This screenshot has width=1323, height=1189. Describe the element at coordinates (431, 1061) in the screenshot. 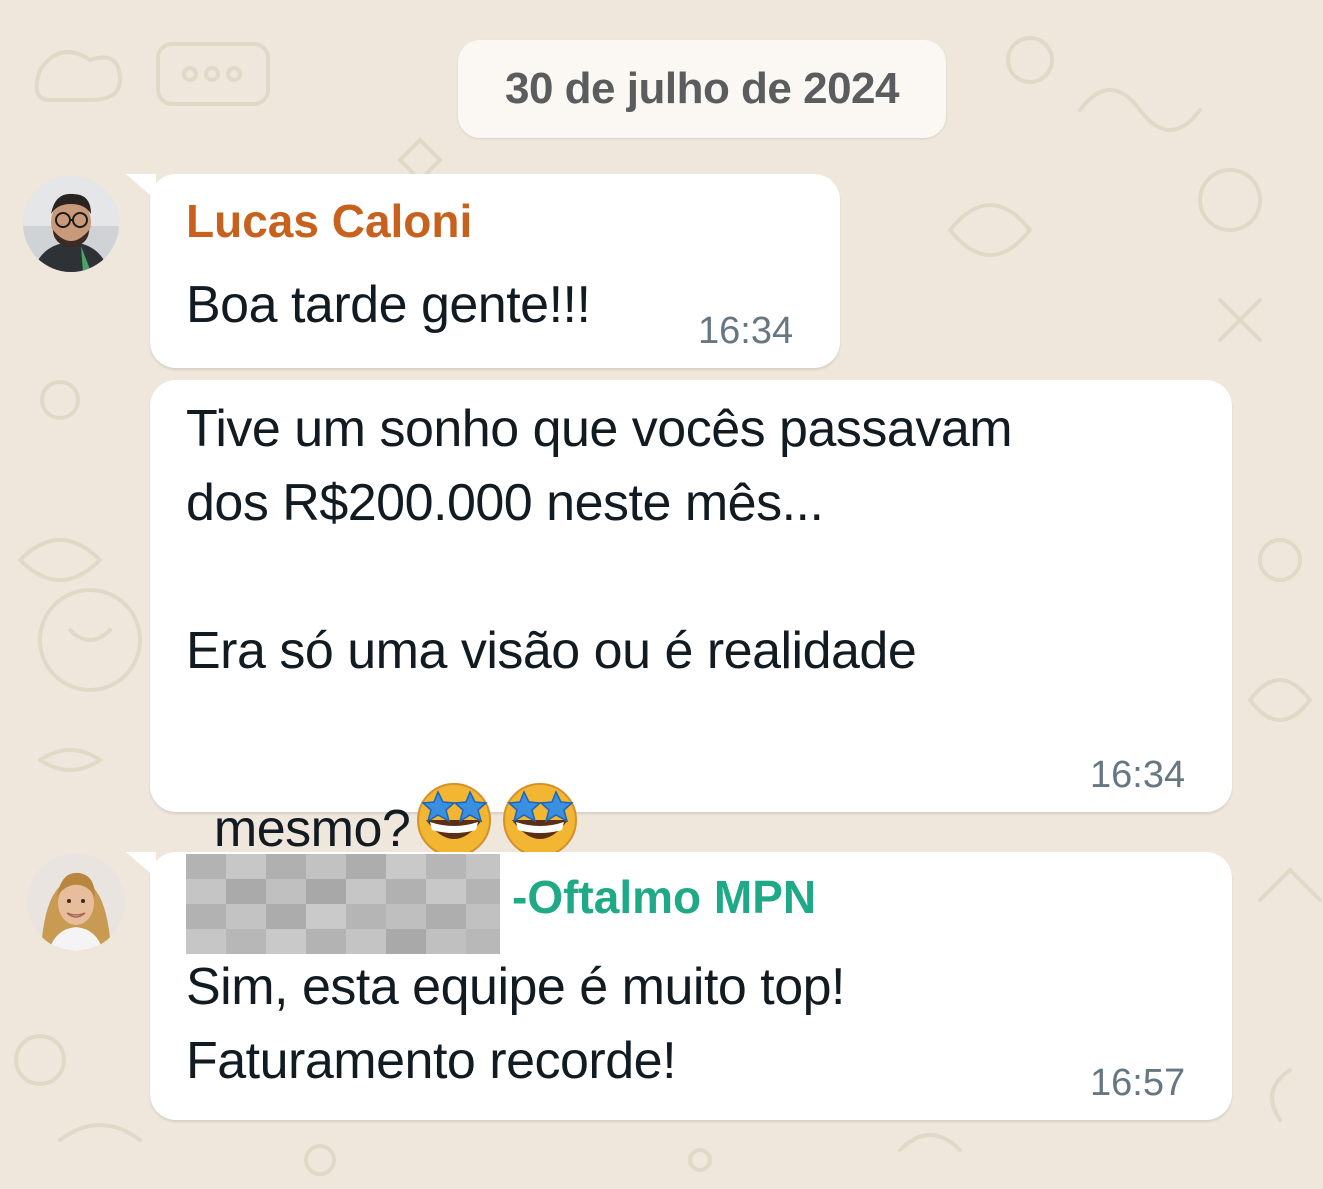

I see `message-text-line: Faturamento recorde!` at that location.